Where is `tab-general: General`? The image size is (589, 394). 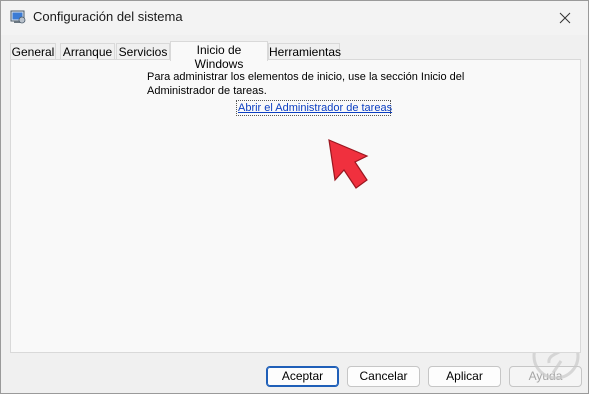 tab-general: General is located at coordinates (33, 51).